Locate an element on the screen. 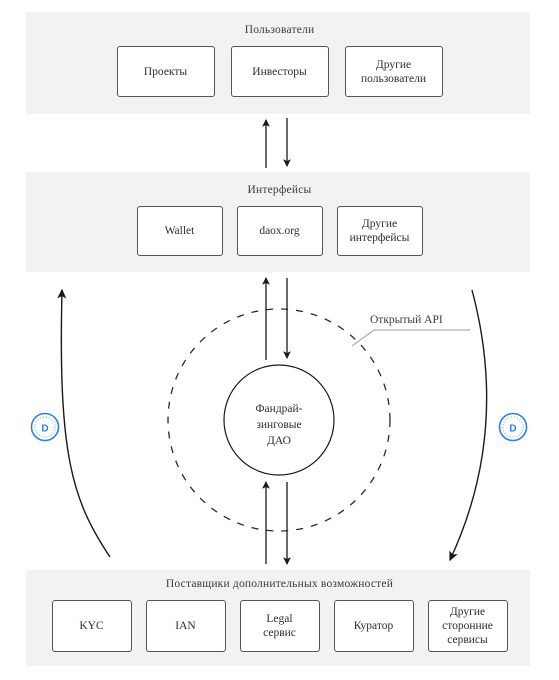 The image size is (559, 680). band-interfaces-boxes: Wallet daox.org Другие интерфейсы is located at coordinates (279, 231).